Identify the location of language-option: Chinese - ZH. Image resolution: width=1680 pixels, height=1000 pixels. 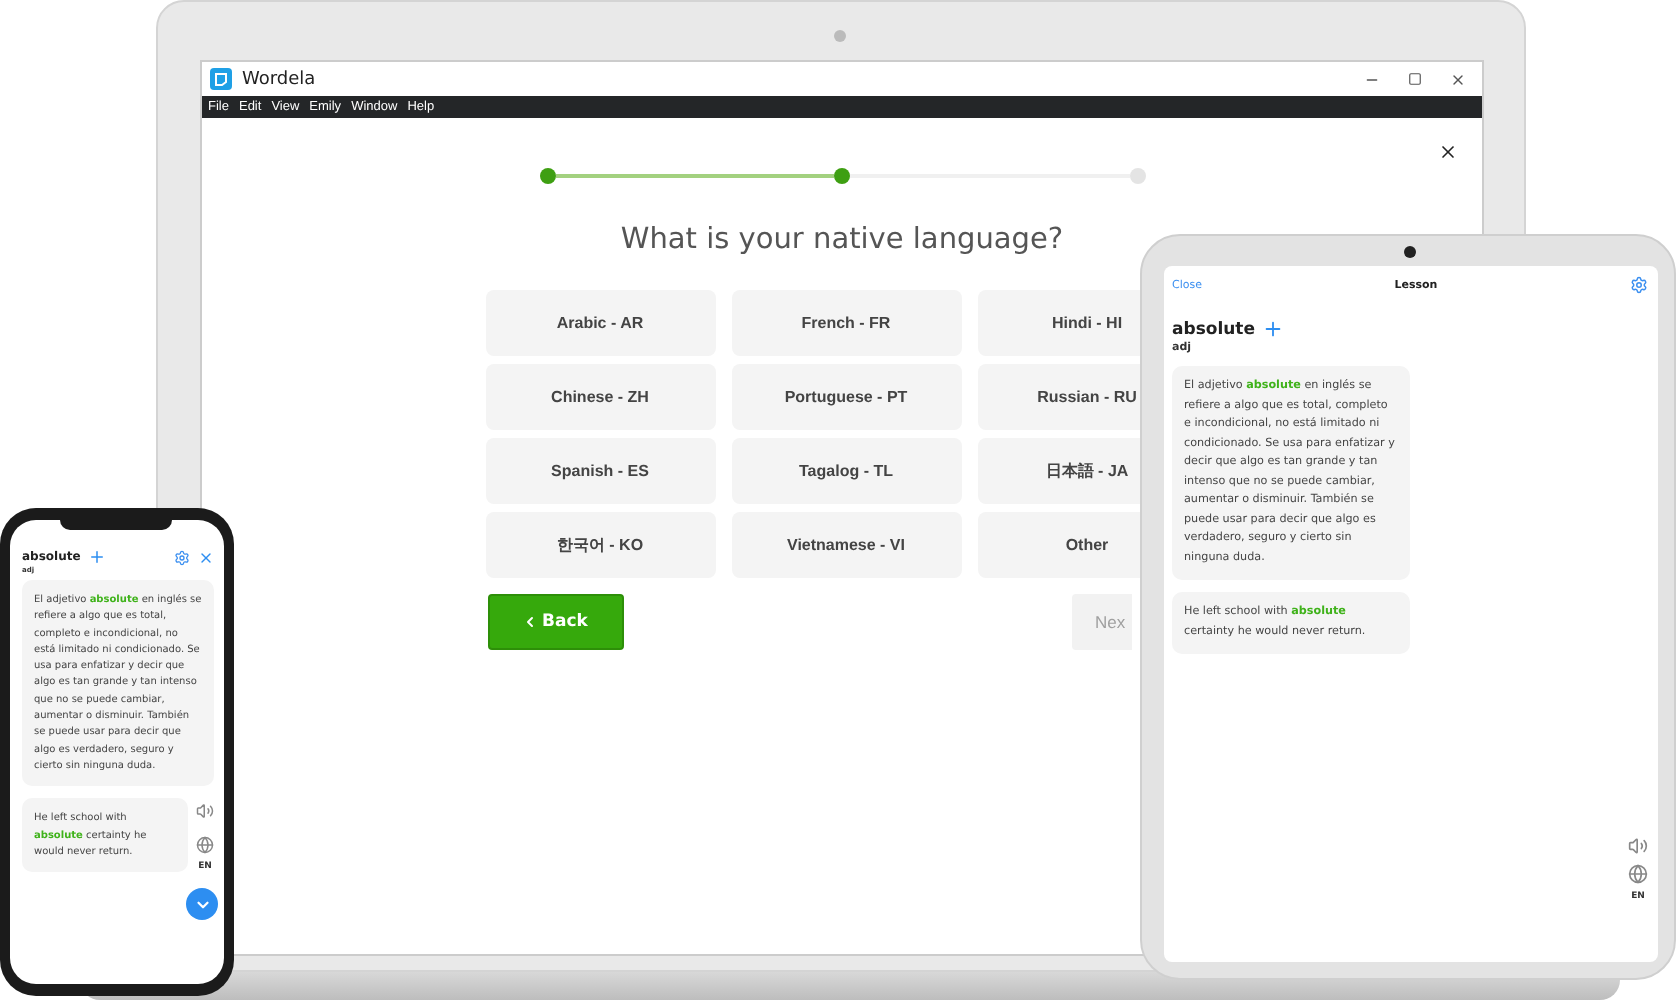
(600, 397).